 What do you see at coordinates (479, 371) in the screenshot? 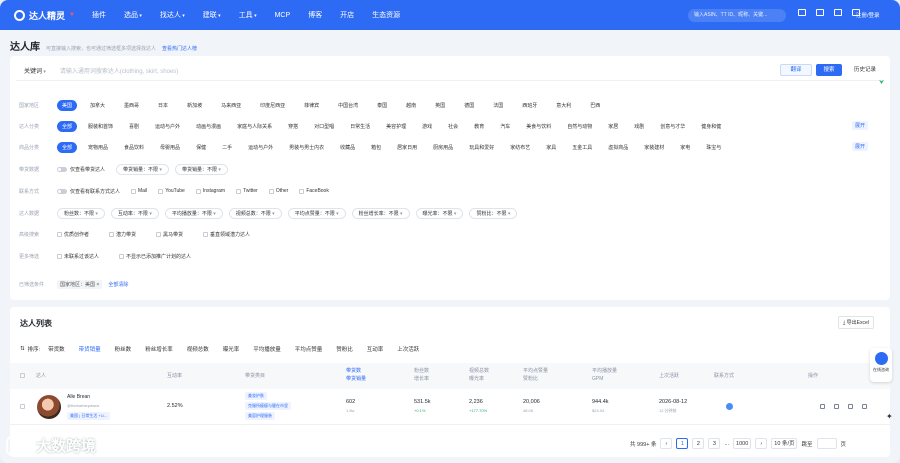
I see `col-videos: 视频总数` at bounding box center [479, 371].